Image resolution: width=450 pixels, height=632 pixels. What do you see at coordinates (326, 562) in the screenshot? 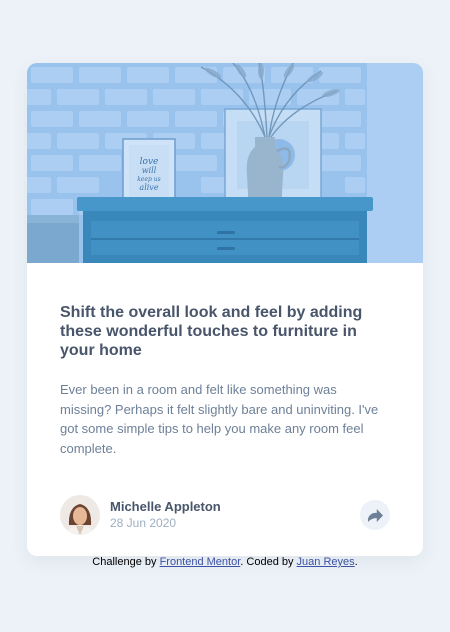
I see `author-link: Juan Reyes` at bounding box center [326, 562].